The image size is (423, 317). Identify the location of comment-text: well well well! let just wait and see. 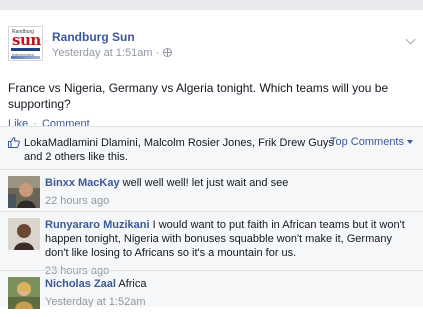
(205, 183).